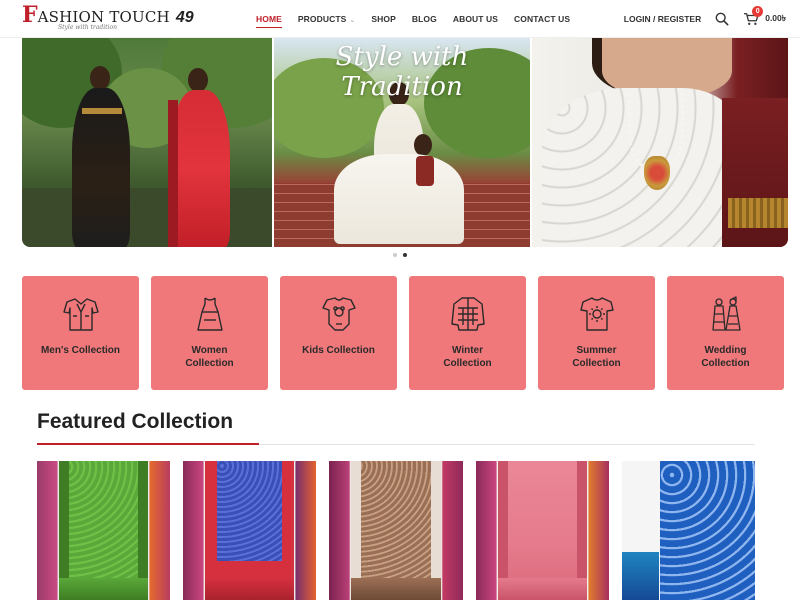  What do you see at coordinates (402, 72) in the screenshot?
I see `hero-title: Style with Tradition` at bounding box center [402, 72].